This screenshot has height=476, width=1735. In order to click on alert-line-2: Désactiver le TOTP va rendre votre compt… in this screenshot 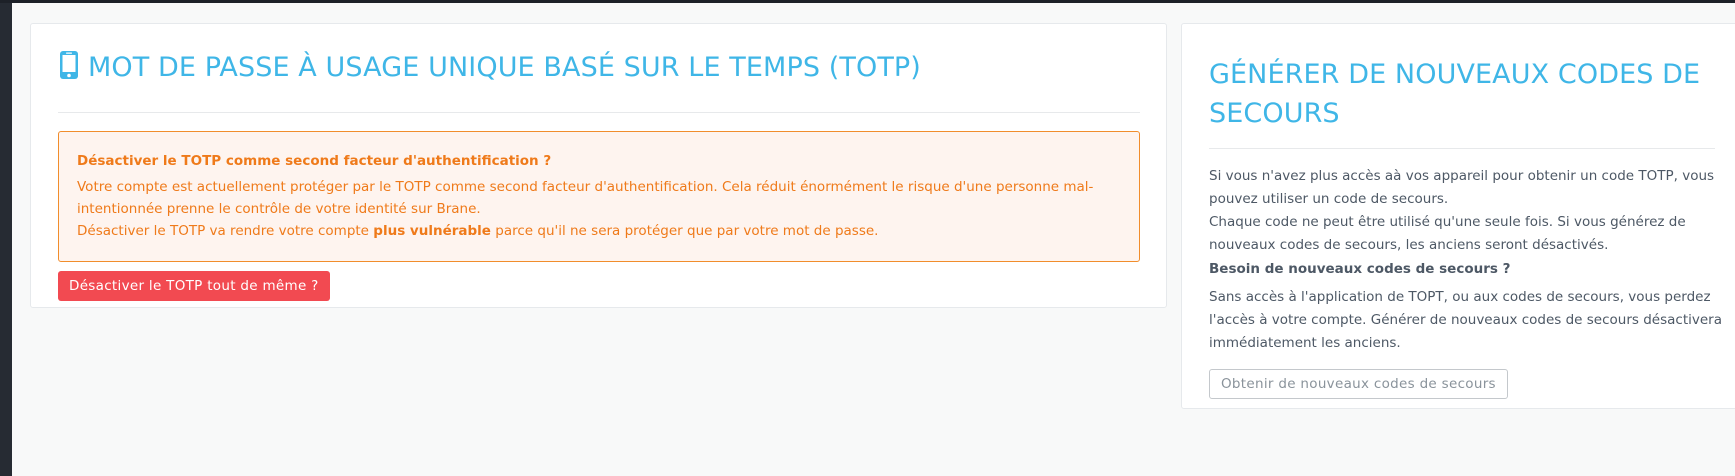, I will do `click(599, 231)`.